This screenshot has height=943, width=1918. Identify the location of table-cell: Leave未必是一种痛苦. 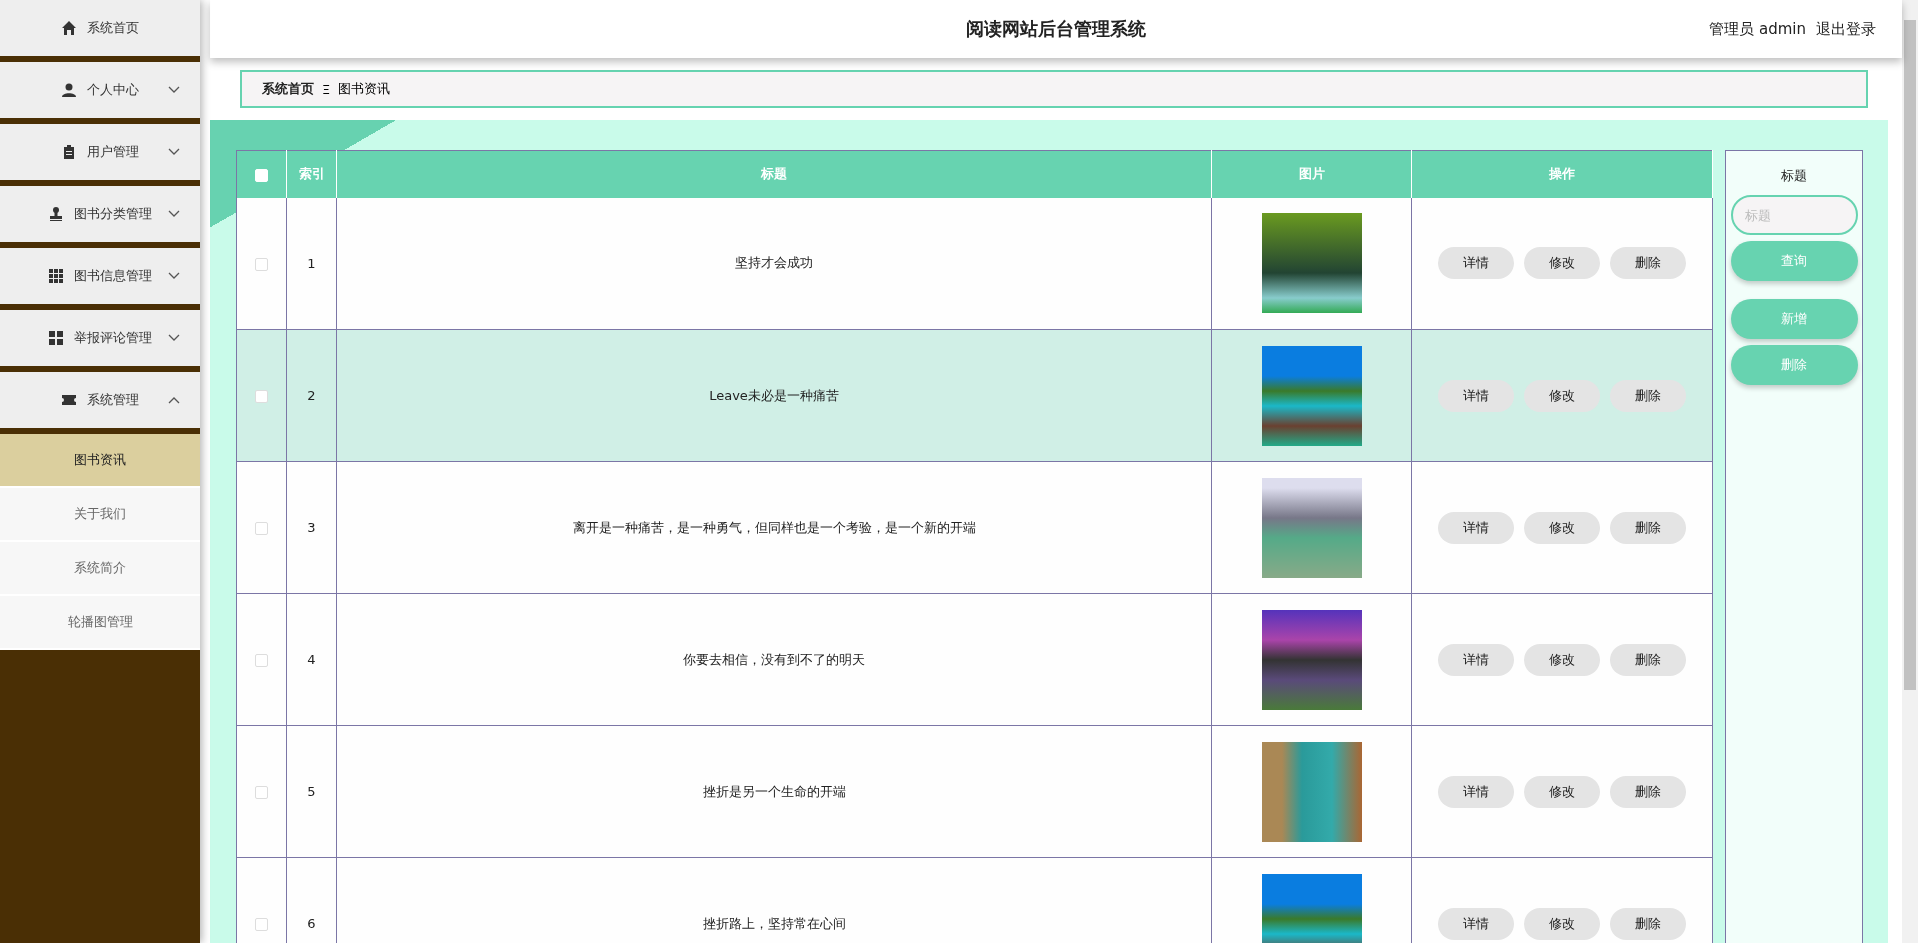
(774, 395).